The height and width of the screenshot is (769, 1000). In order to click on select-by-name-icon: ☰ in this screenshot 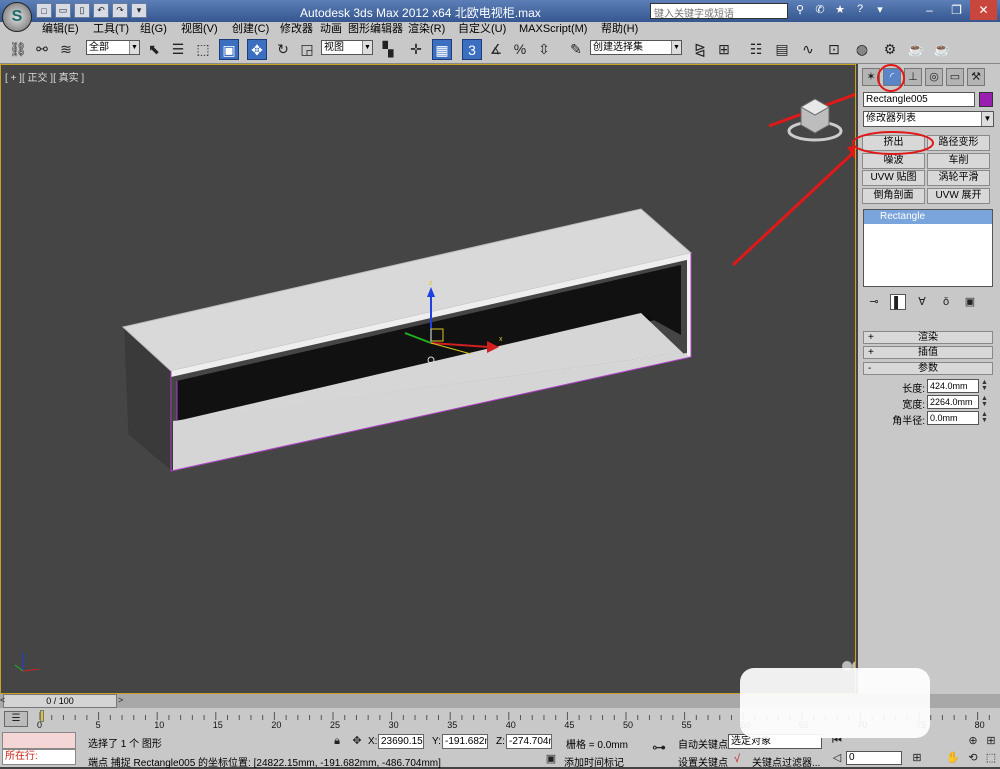, I will do `click(178, 49)`.